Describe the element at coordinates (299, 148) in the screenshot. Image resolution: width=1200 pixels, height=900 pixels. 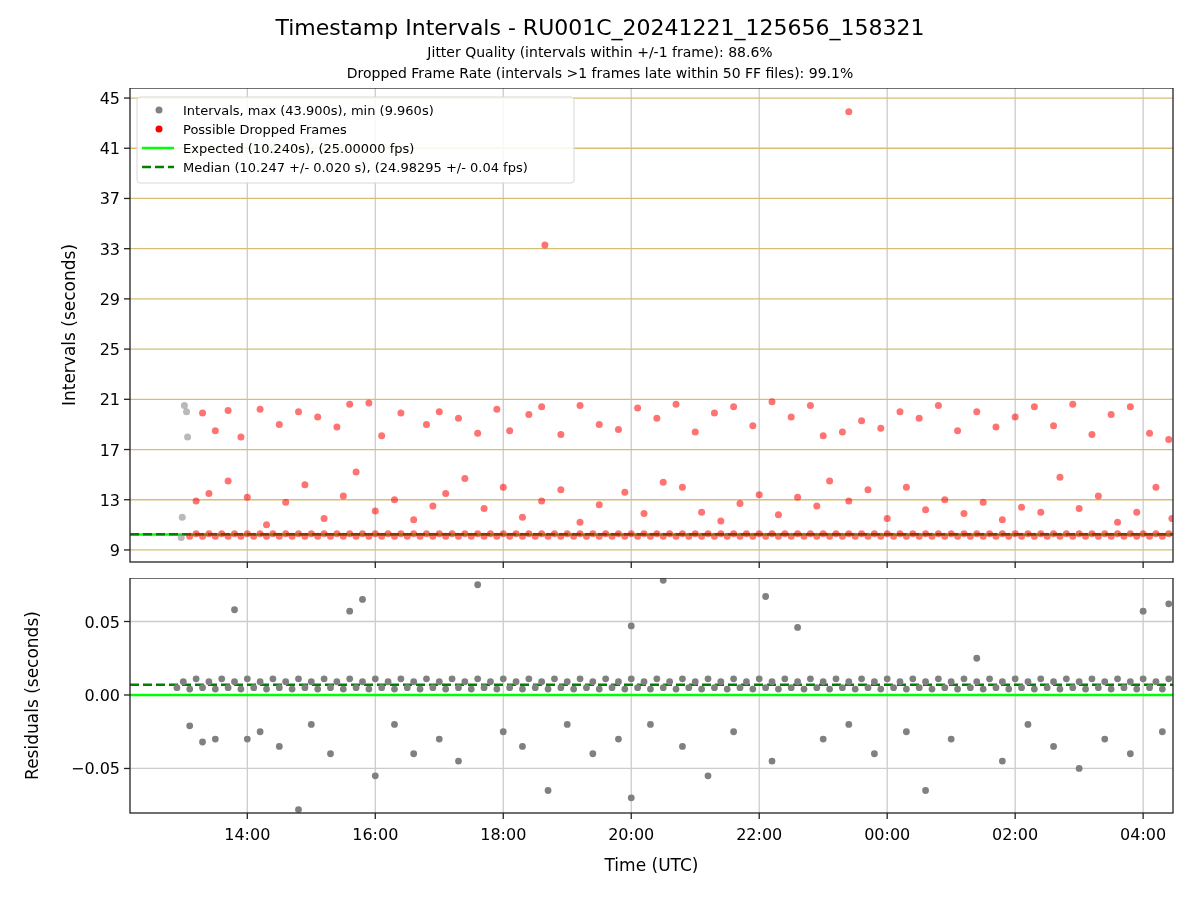
I see `legend-label: Expected (10.240s), (25.00000 fps)` at that location.